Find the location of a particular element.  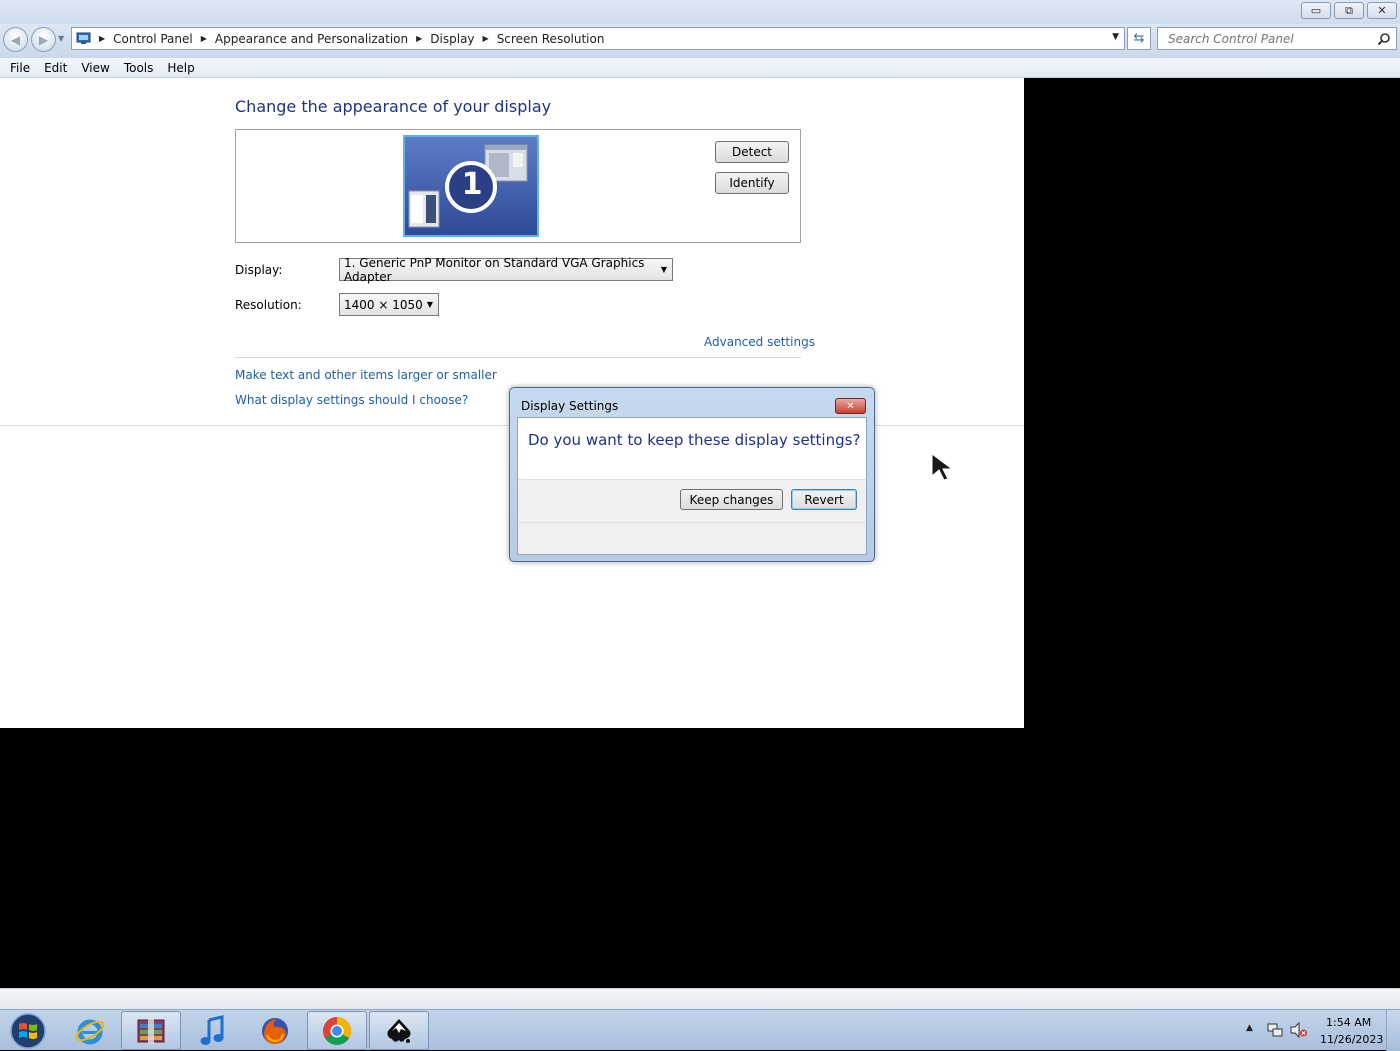

window-title-bar: ▭ ⧉ ✕ is located at coordinates (700, 12).